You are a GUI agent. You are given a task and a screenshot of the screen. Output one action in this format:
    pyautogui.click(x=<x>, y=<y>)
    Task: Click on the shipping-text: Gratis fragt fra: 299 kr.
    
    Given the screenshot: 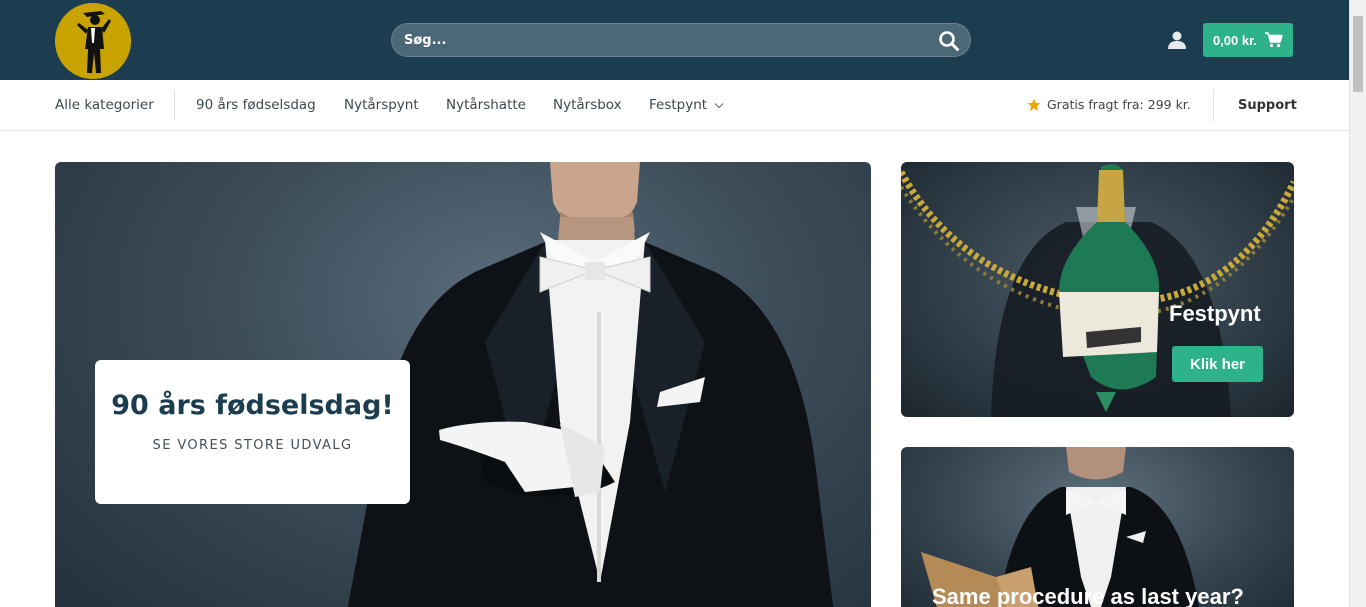 What is the action you would take?
    pyautogui.click(x=1119, y=104)
    